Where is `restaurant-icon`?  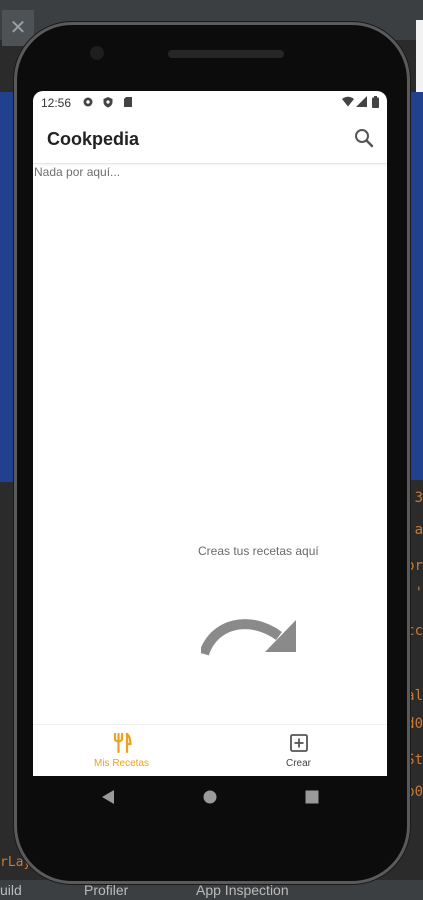
restaurant-icon is located at coordinates (122, 743).